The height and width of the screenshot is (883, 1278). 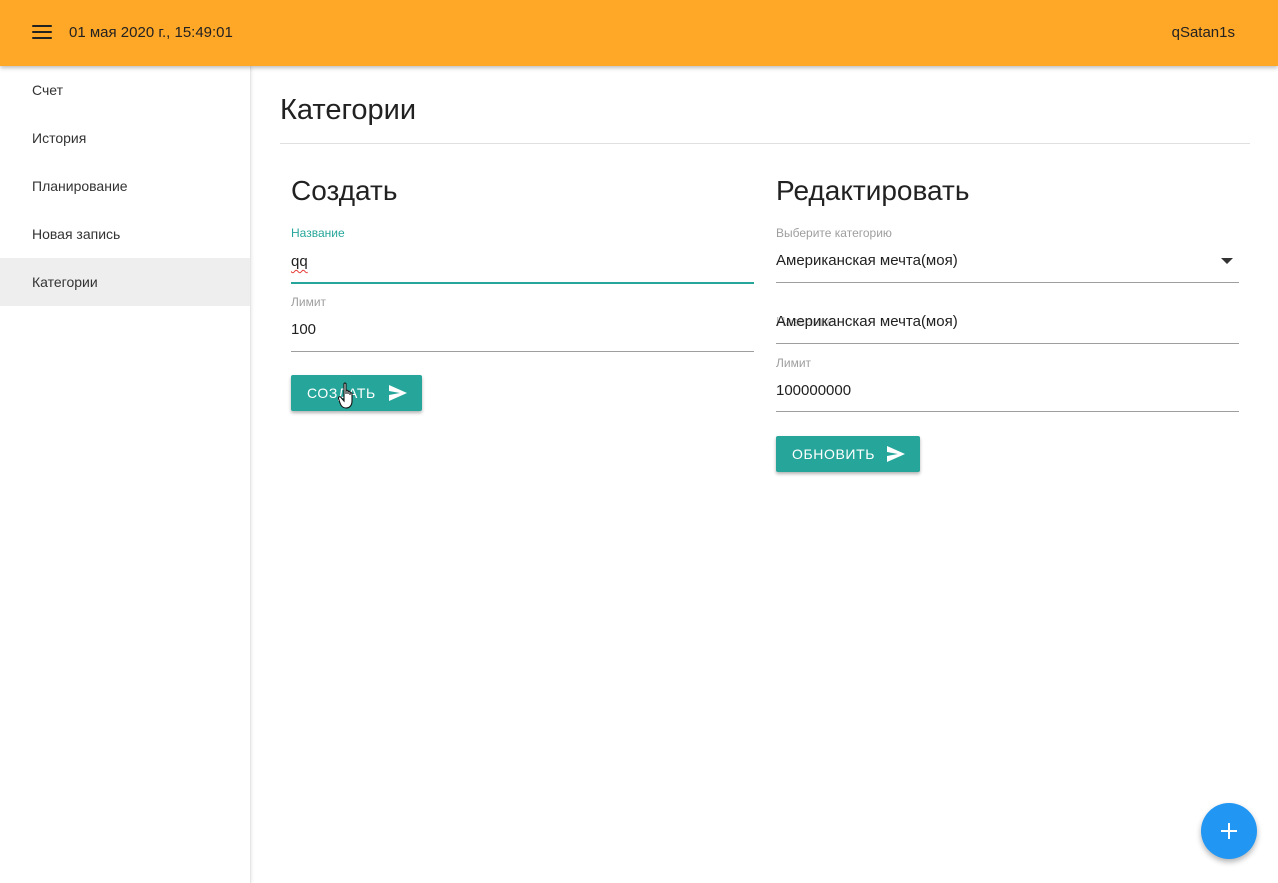 What do you see at coordinates (873, 190) in the screenshot?
I see `edit-section-title: Редактировать` at bounding box center [873, 190].